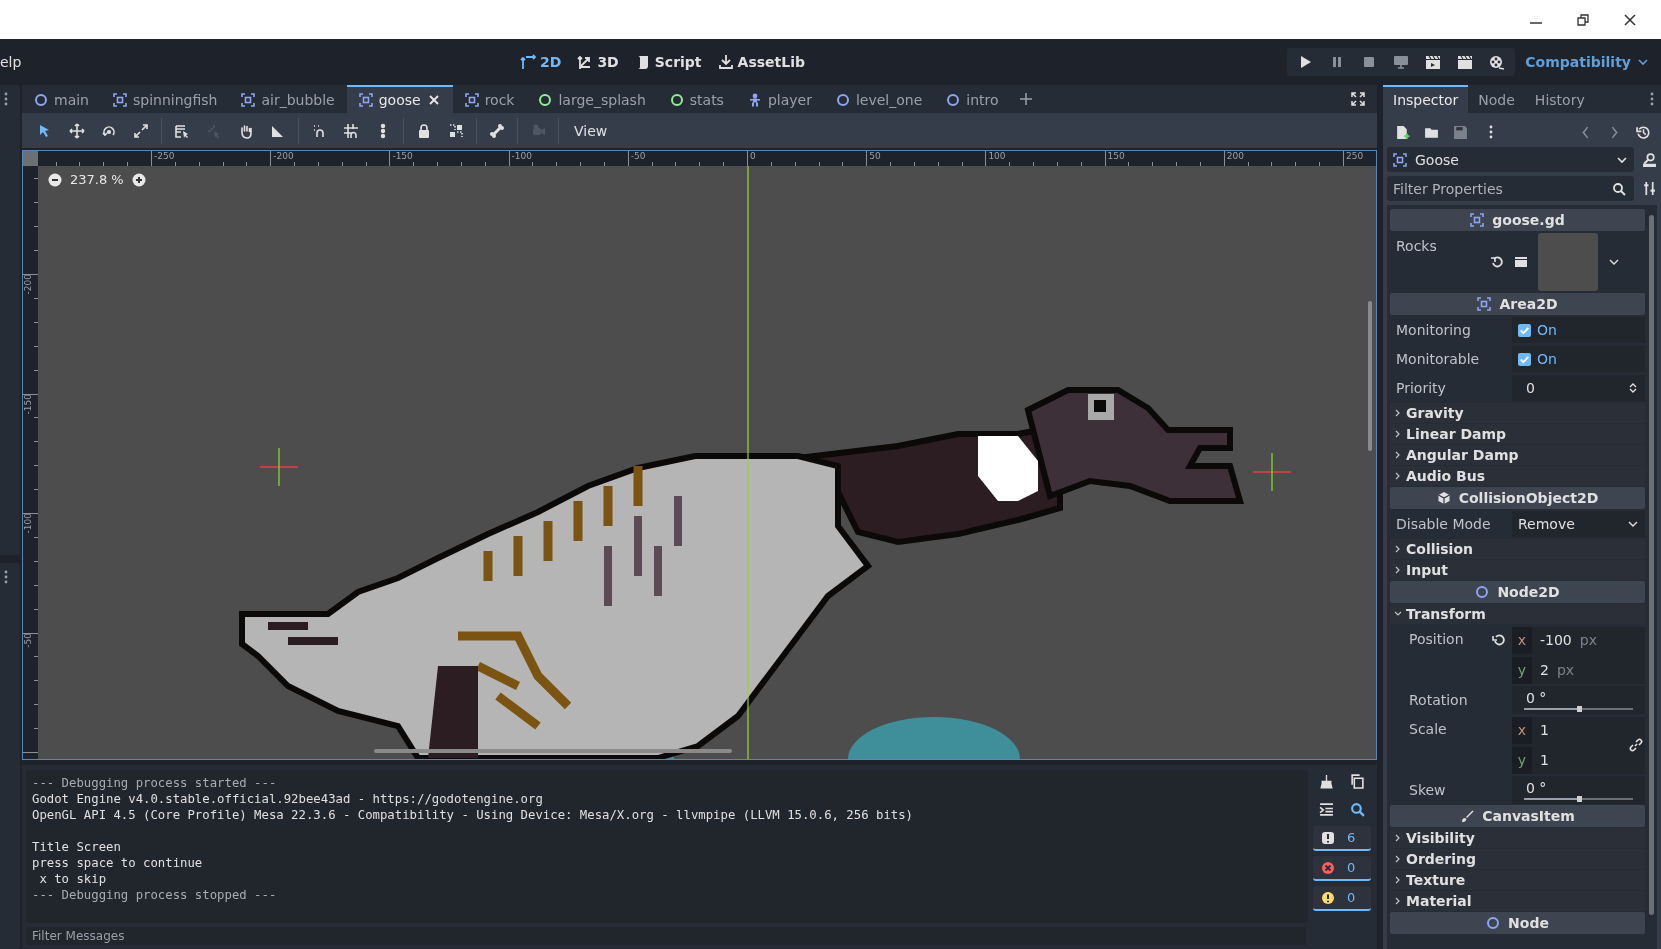 The height and width of the screenshot is (949, 1661). I want to click on property-group: Visibility, so click(1517, 838).